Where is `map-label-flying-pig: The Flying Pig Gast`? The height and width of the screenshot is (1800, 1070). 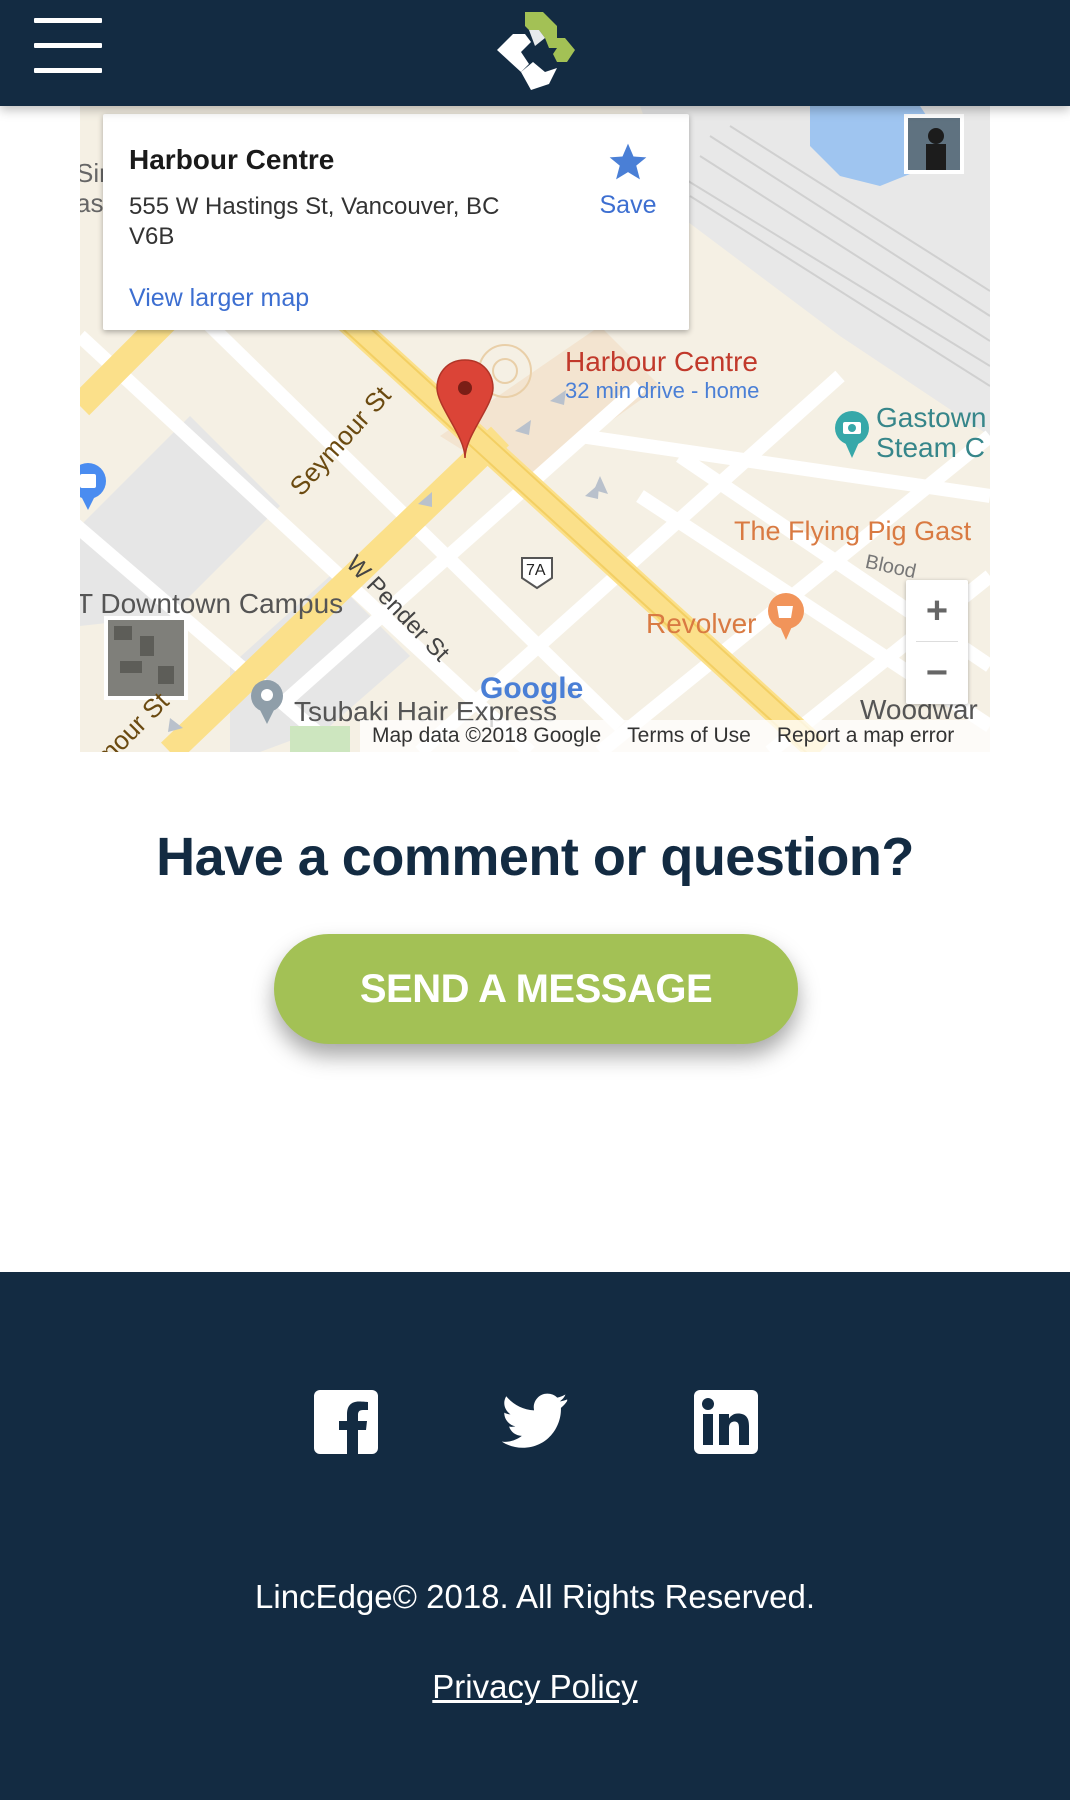
map-label-flying-pig: The Flying Pig Gast is located at coordinates (853, 531).